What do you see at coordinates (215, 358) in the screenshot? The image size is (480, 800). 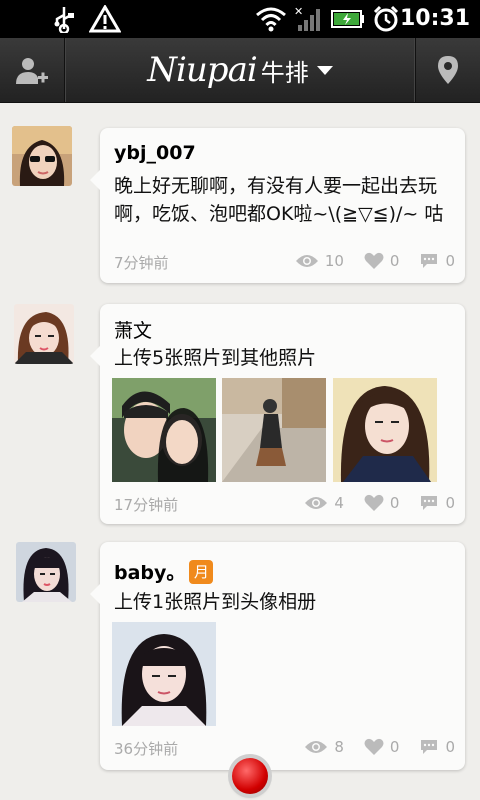 I see `post-content: 上传5张照片到其他照片` at bounding box center [215, 358].